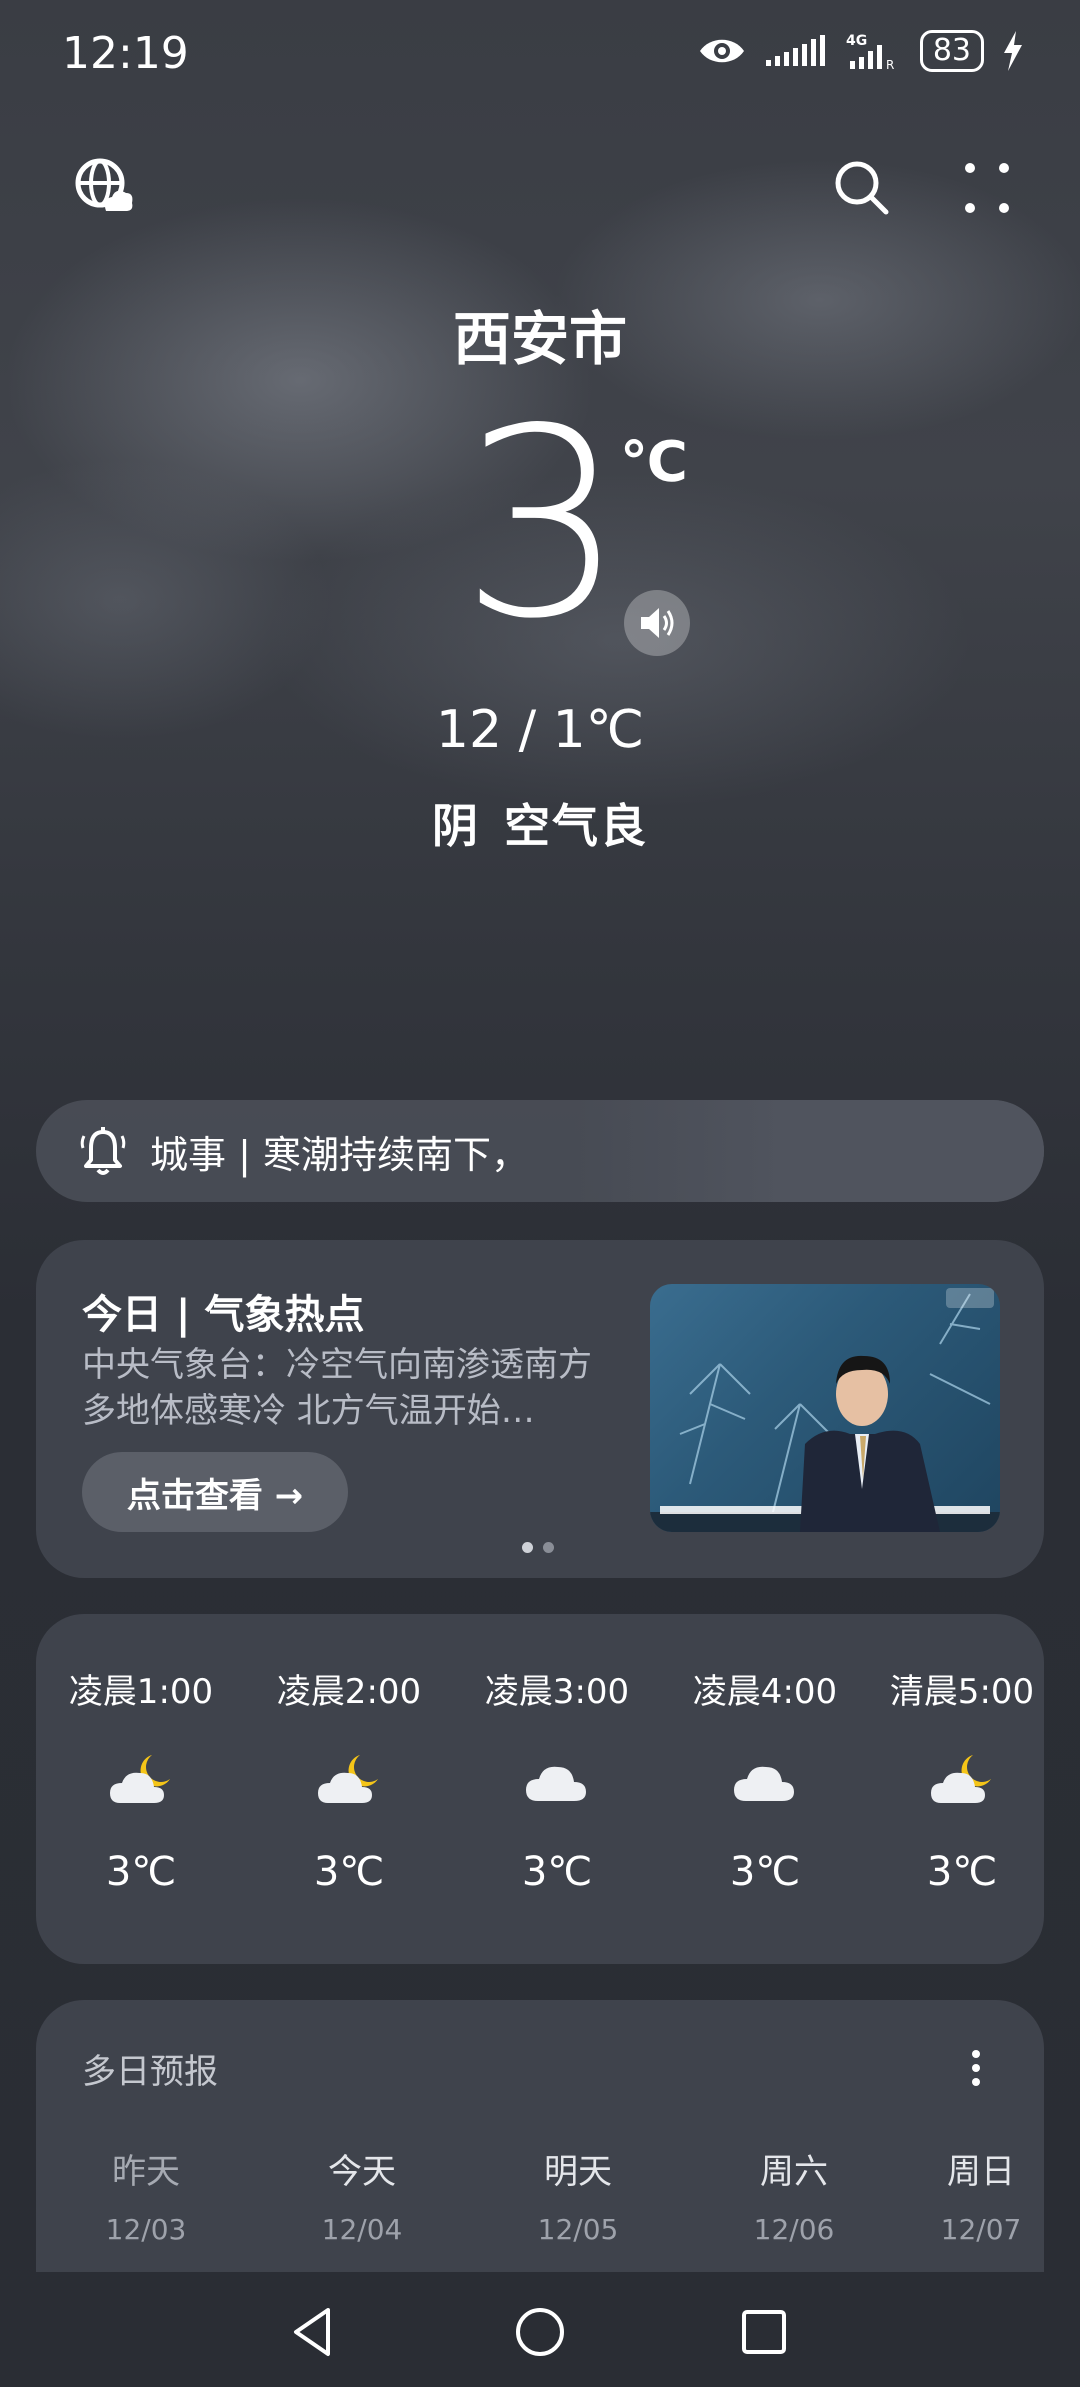  Describe the element at coordinates (103, 186) in the screenshot. I see `globe-cloud-icon` at that location.